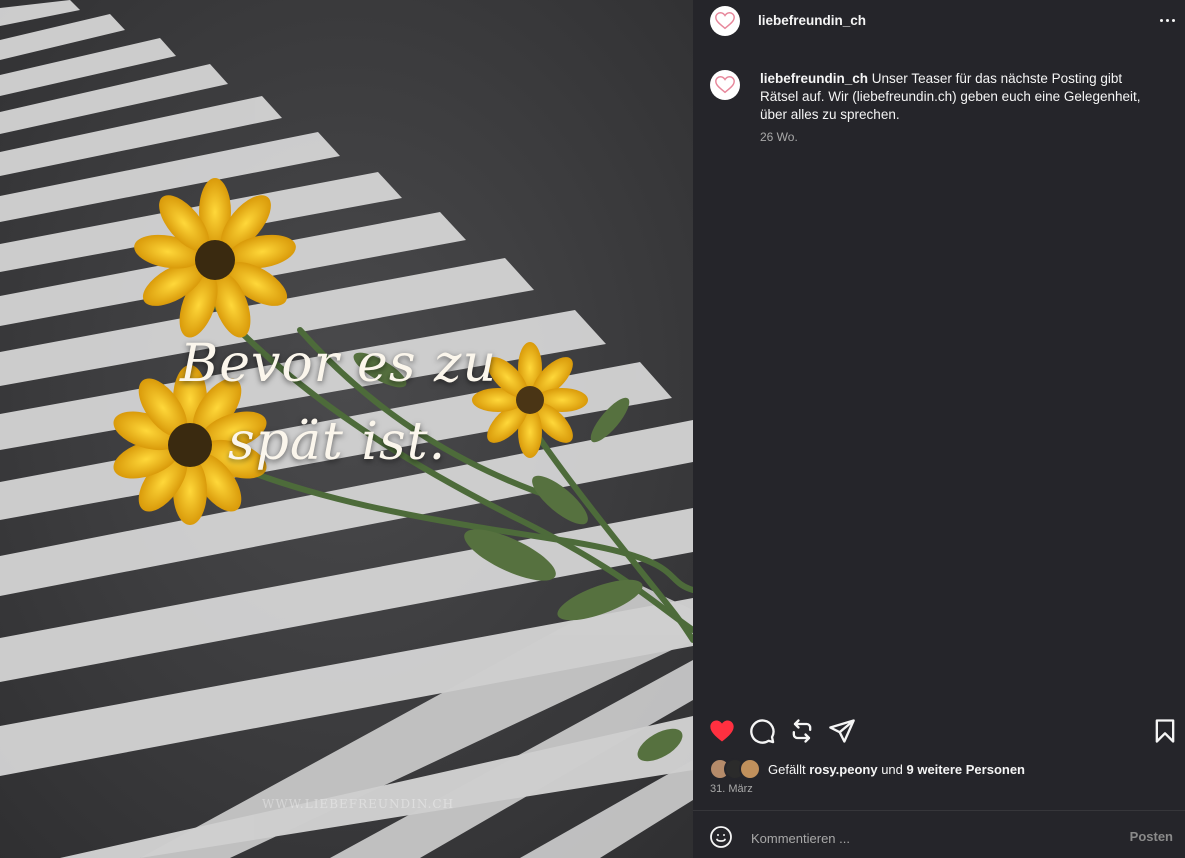  I want to click on comment-icon, so click(762, 731).